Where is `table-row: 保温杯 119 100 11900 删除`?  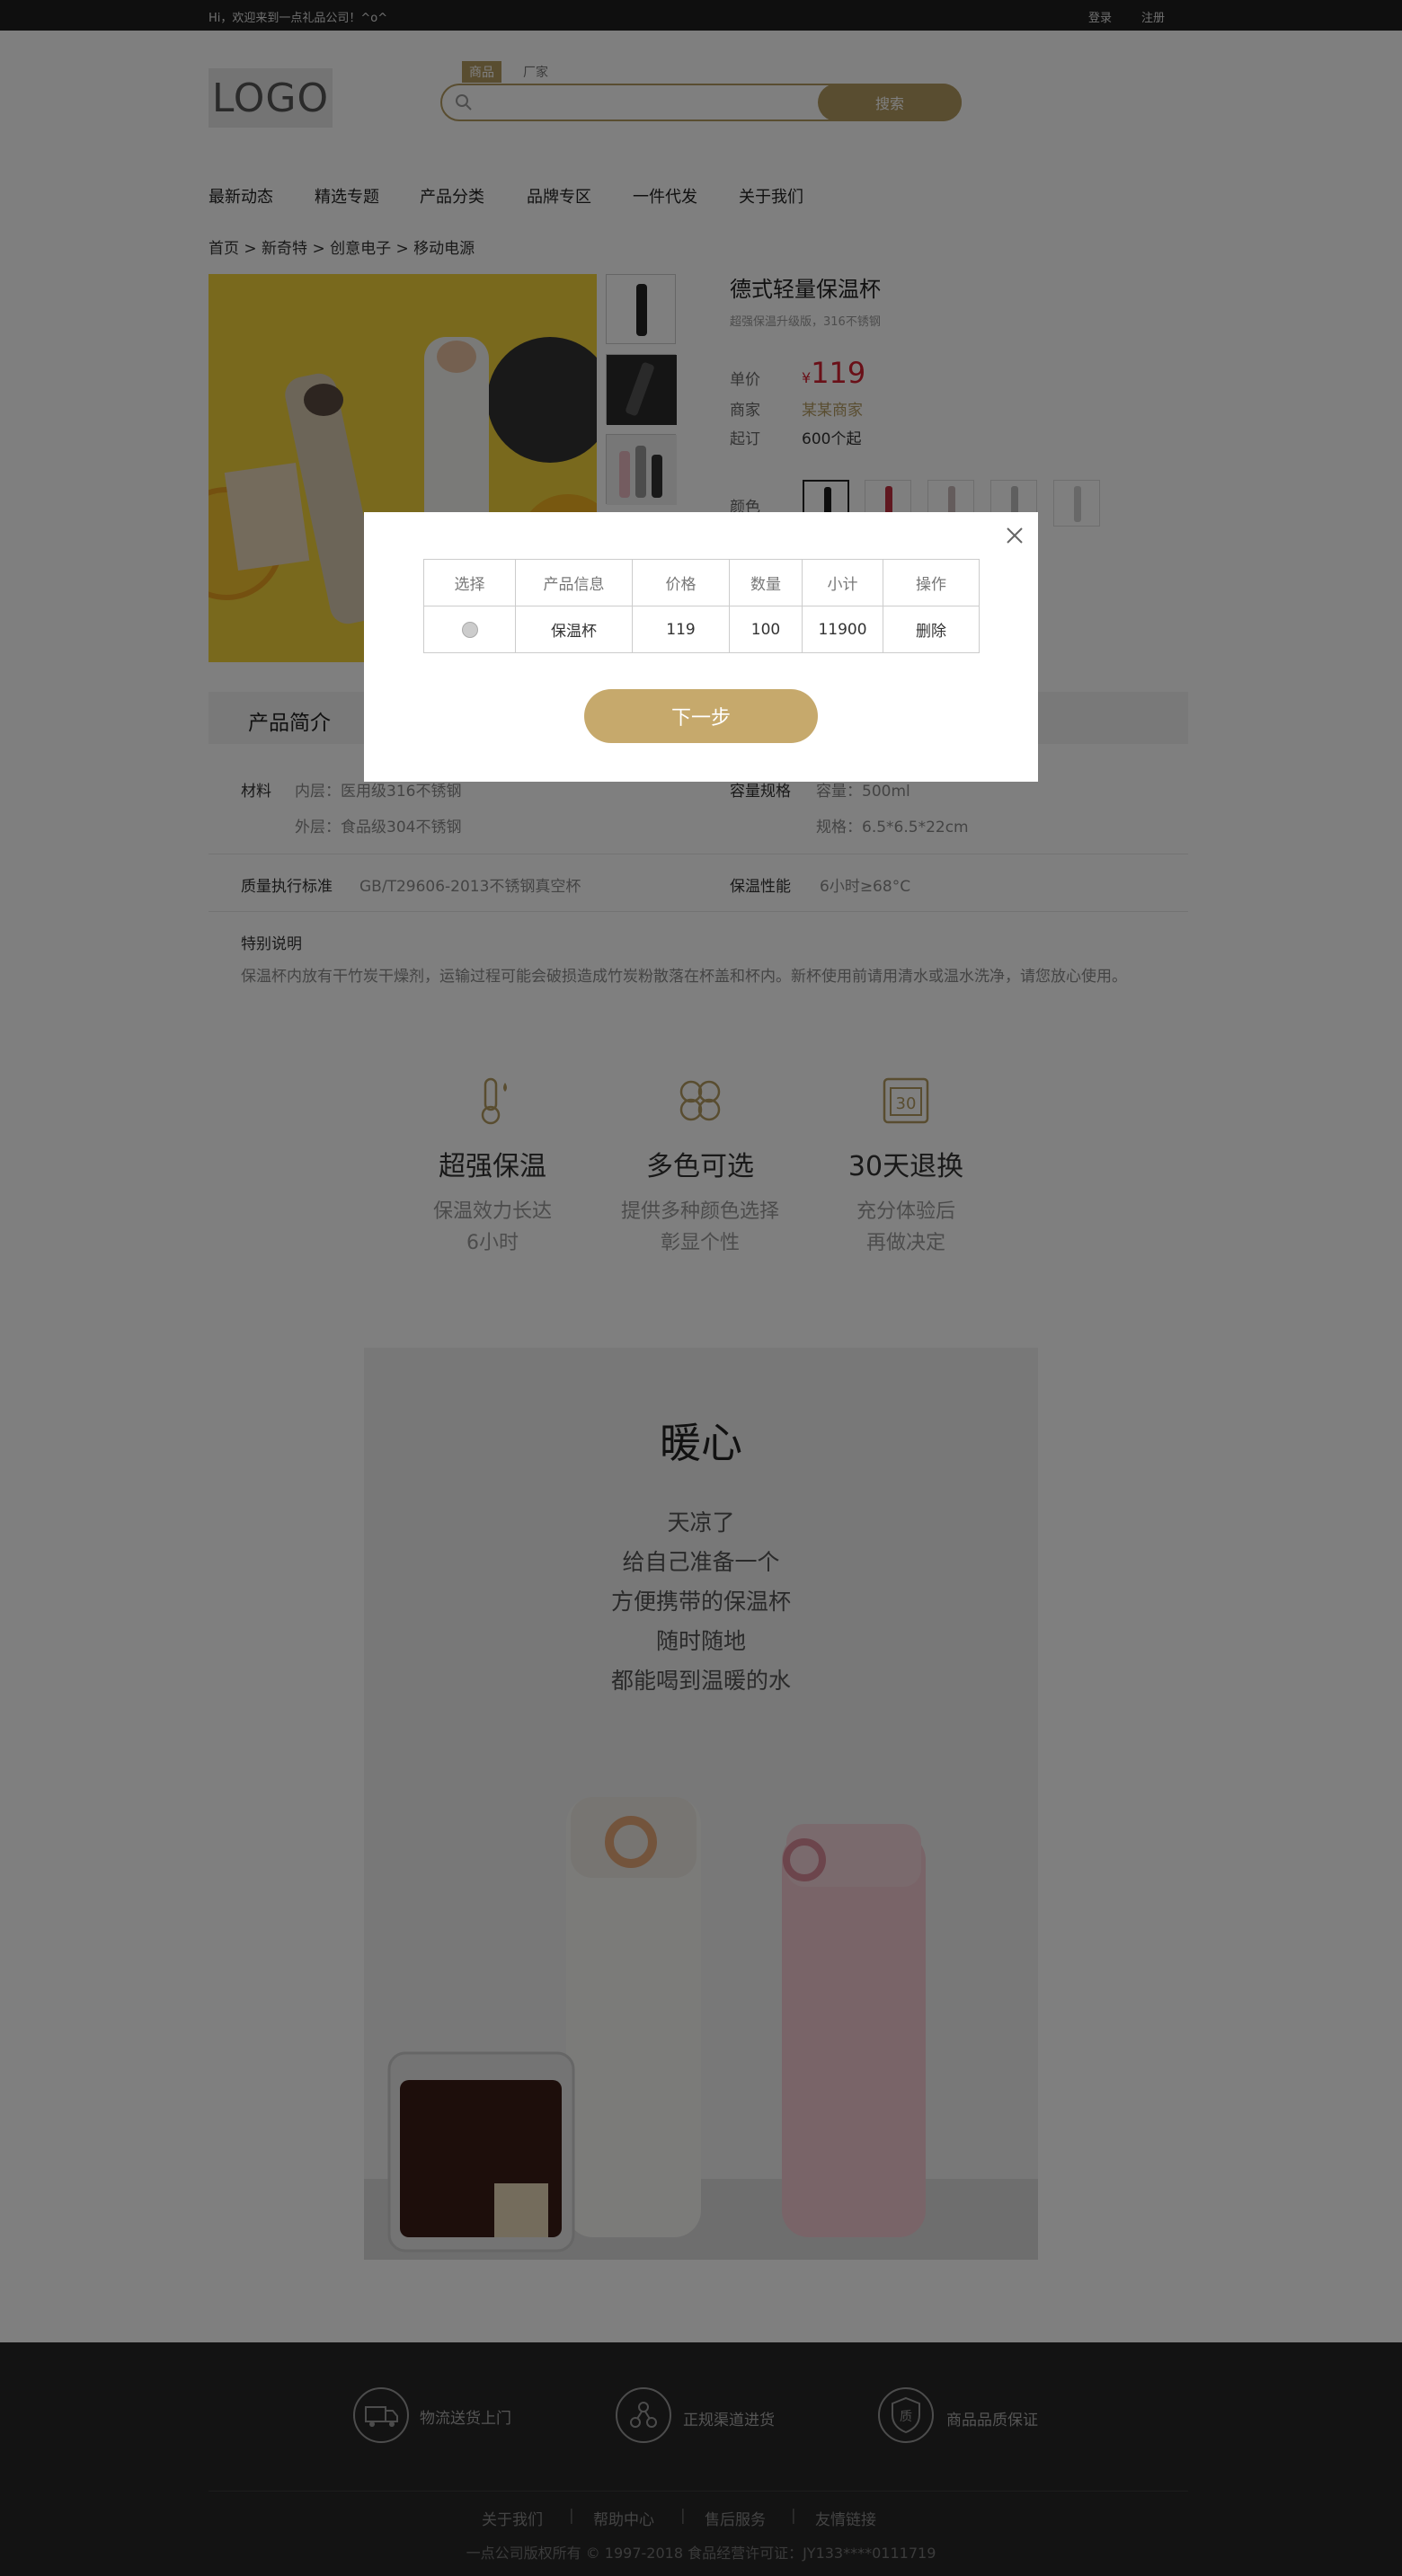 table-row: 保温杯 119 100 11900 删除 is located at coordinates (701, 629).